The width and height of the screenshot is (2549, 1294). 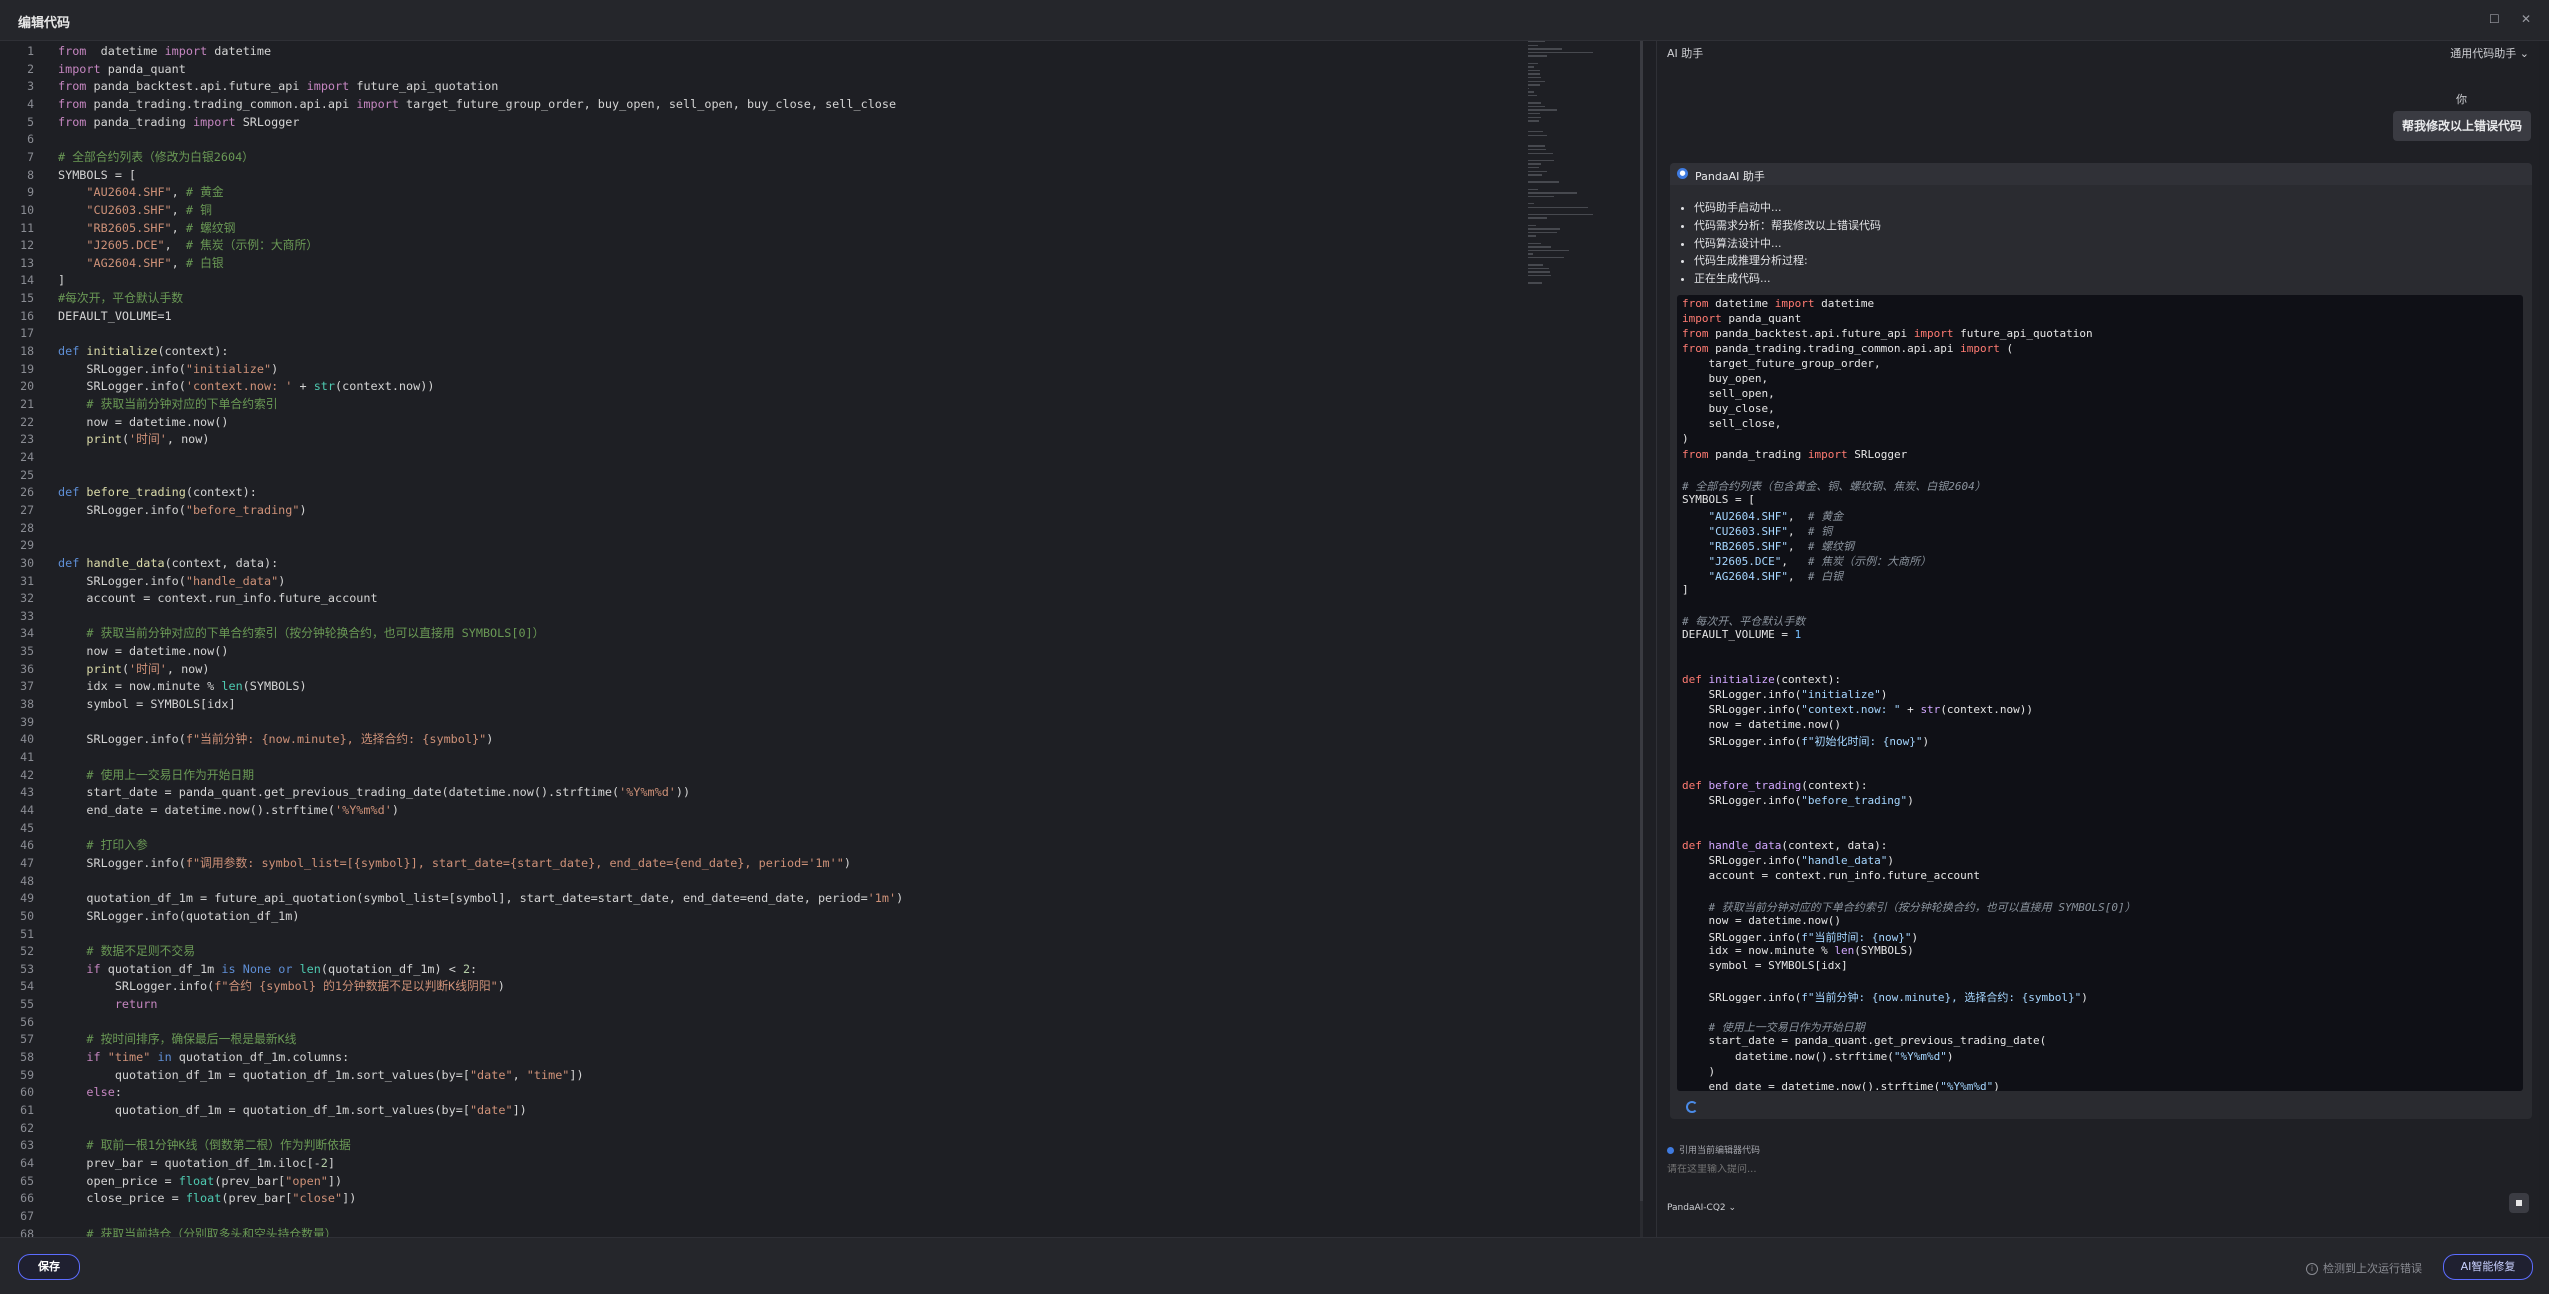 What do you see at coordinates (1787, 226) in the screenshot?
I see `progress-step: 代码需求分析：帮我修改以上错误代码` at bounding box center [1787, 226].